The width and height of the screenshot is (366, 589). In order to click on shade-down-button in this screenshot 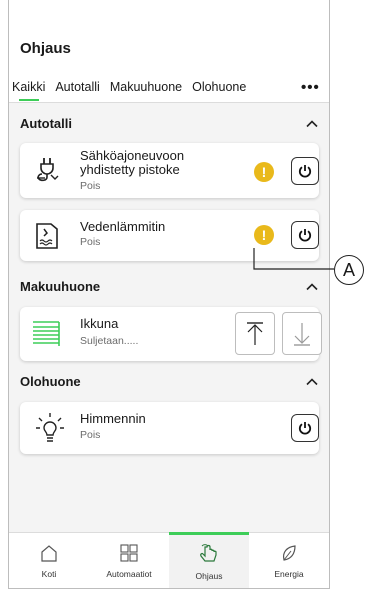, I will do `click(302, 333)`.